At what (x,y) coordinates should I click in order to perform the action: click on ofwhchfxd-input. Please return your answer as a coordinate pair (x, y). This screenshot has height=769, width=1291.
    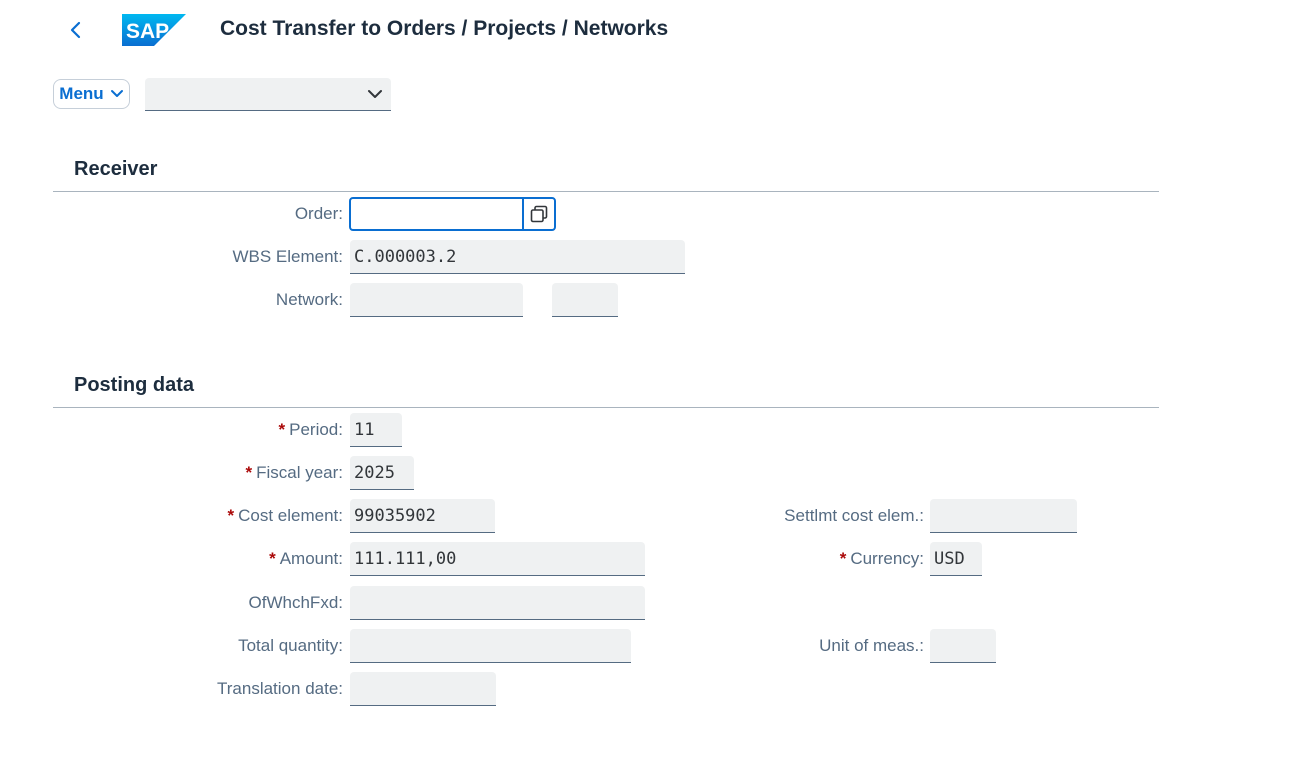
    Looking at the image, I should click on (497, 603).